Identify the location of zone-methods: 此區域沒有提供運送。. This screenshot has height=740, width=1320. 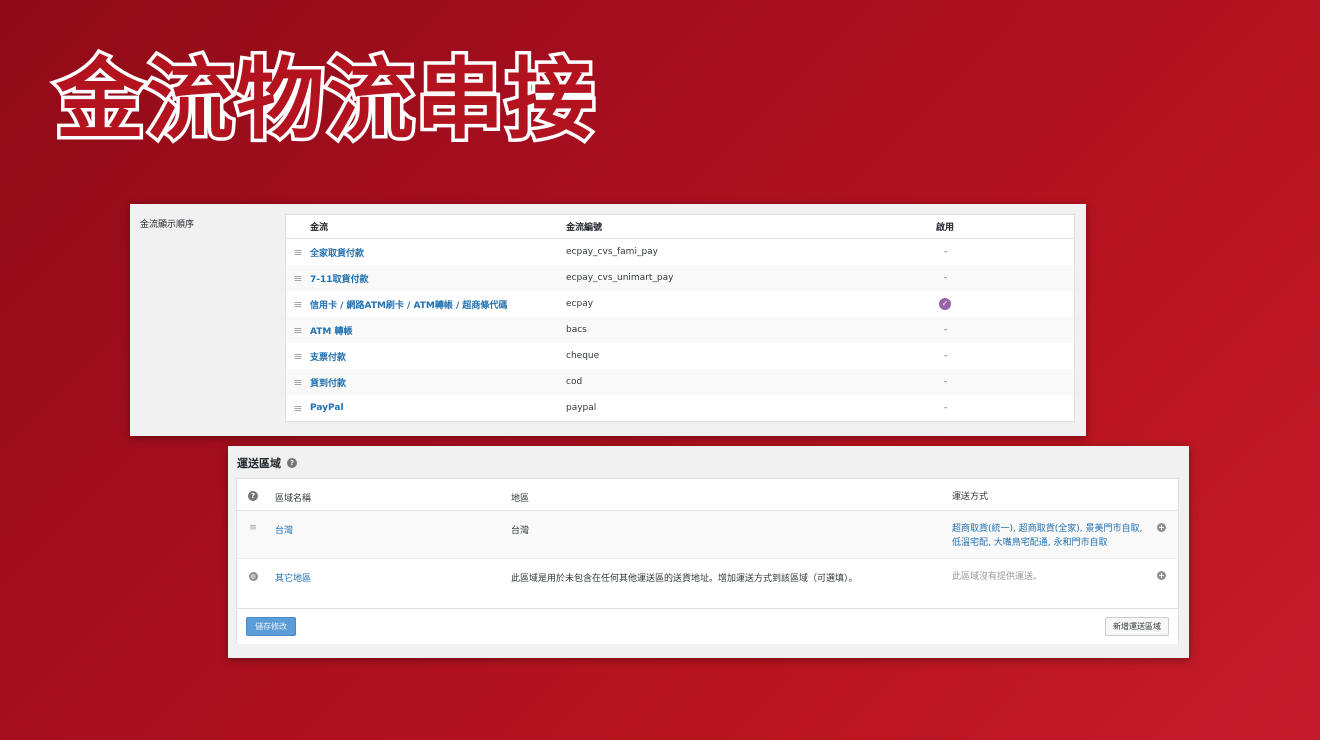
(997, 577).